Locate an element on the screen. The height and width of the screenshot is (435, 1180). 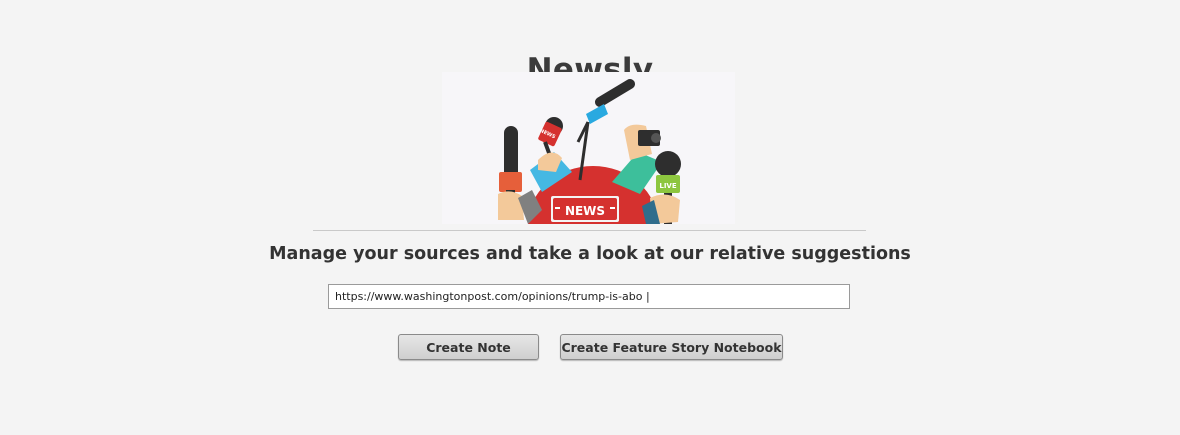
hero-illustration: NEWS NEWS LIVE is located at coordinates (588, 148).